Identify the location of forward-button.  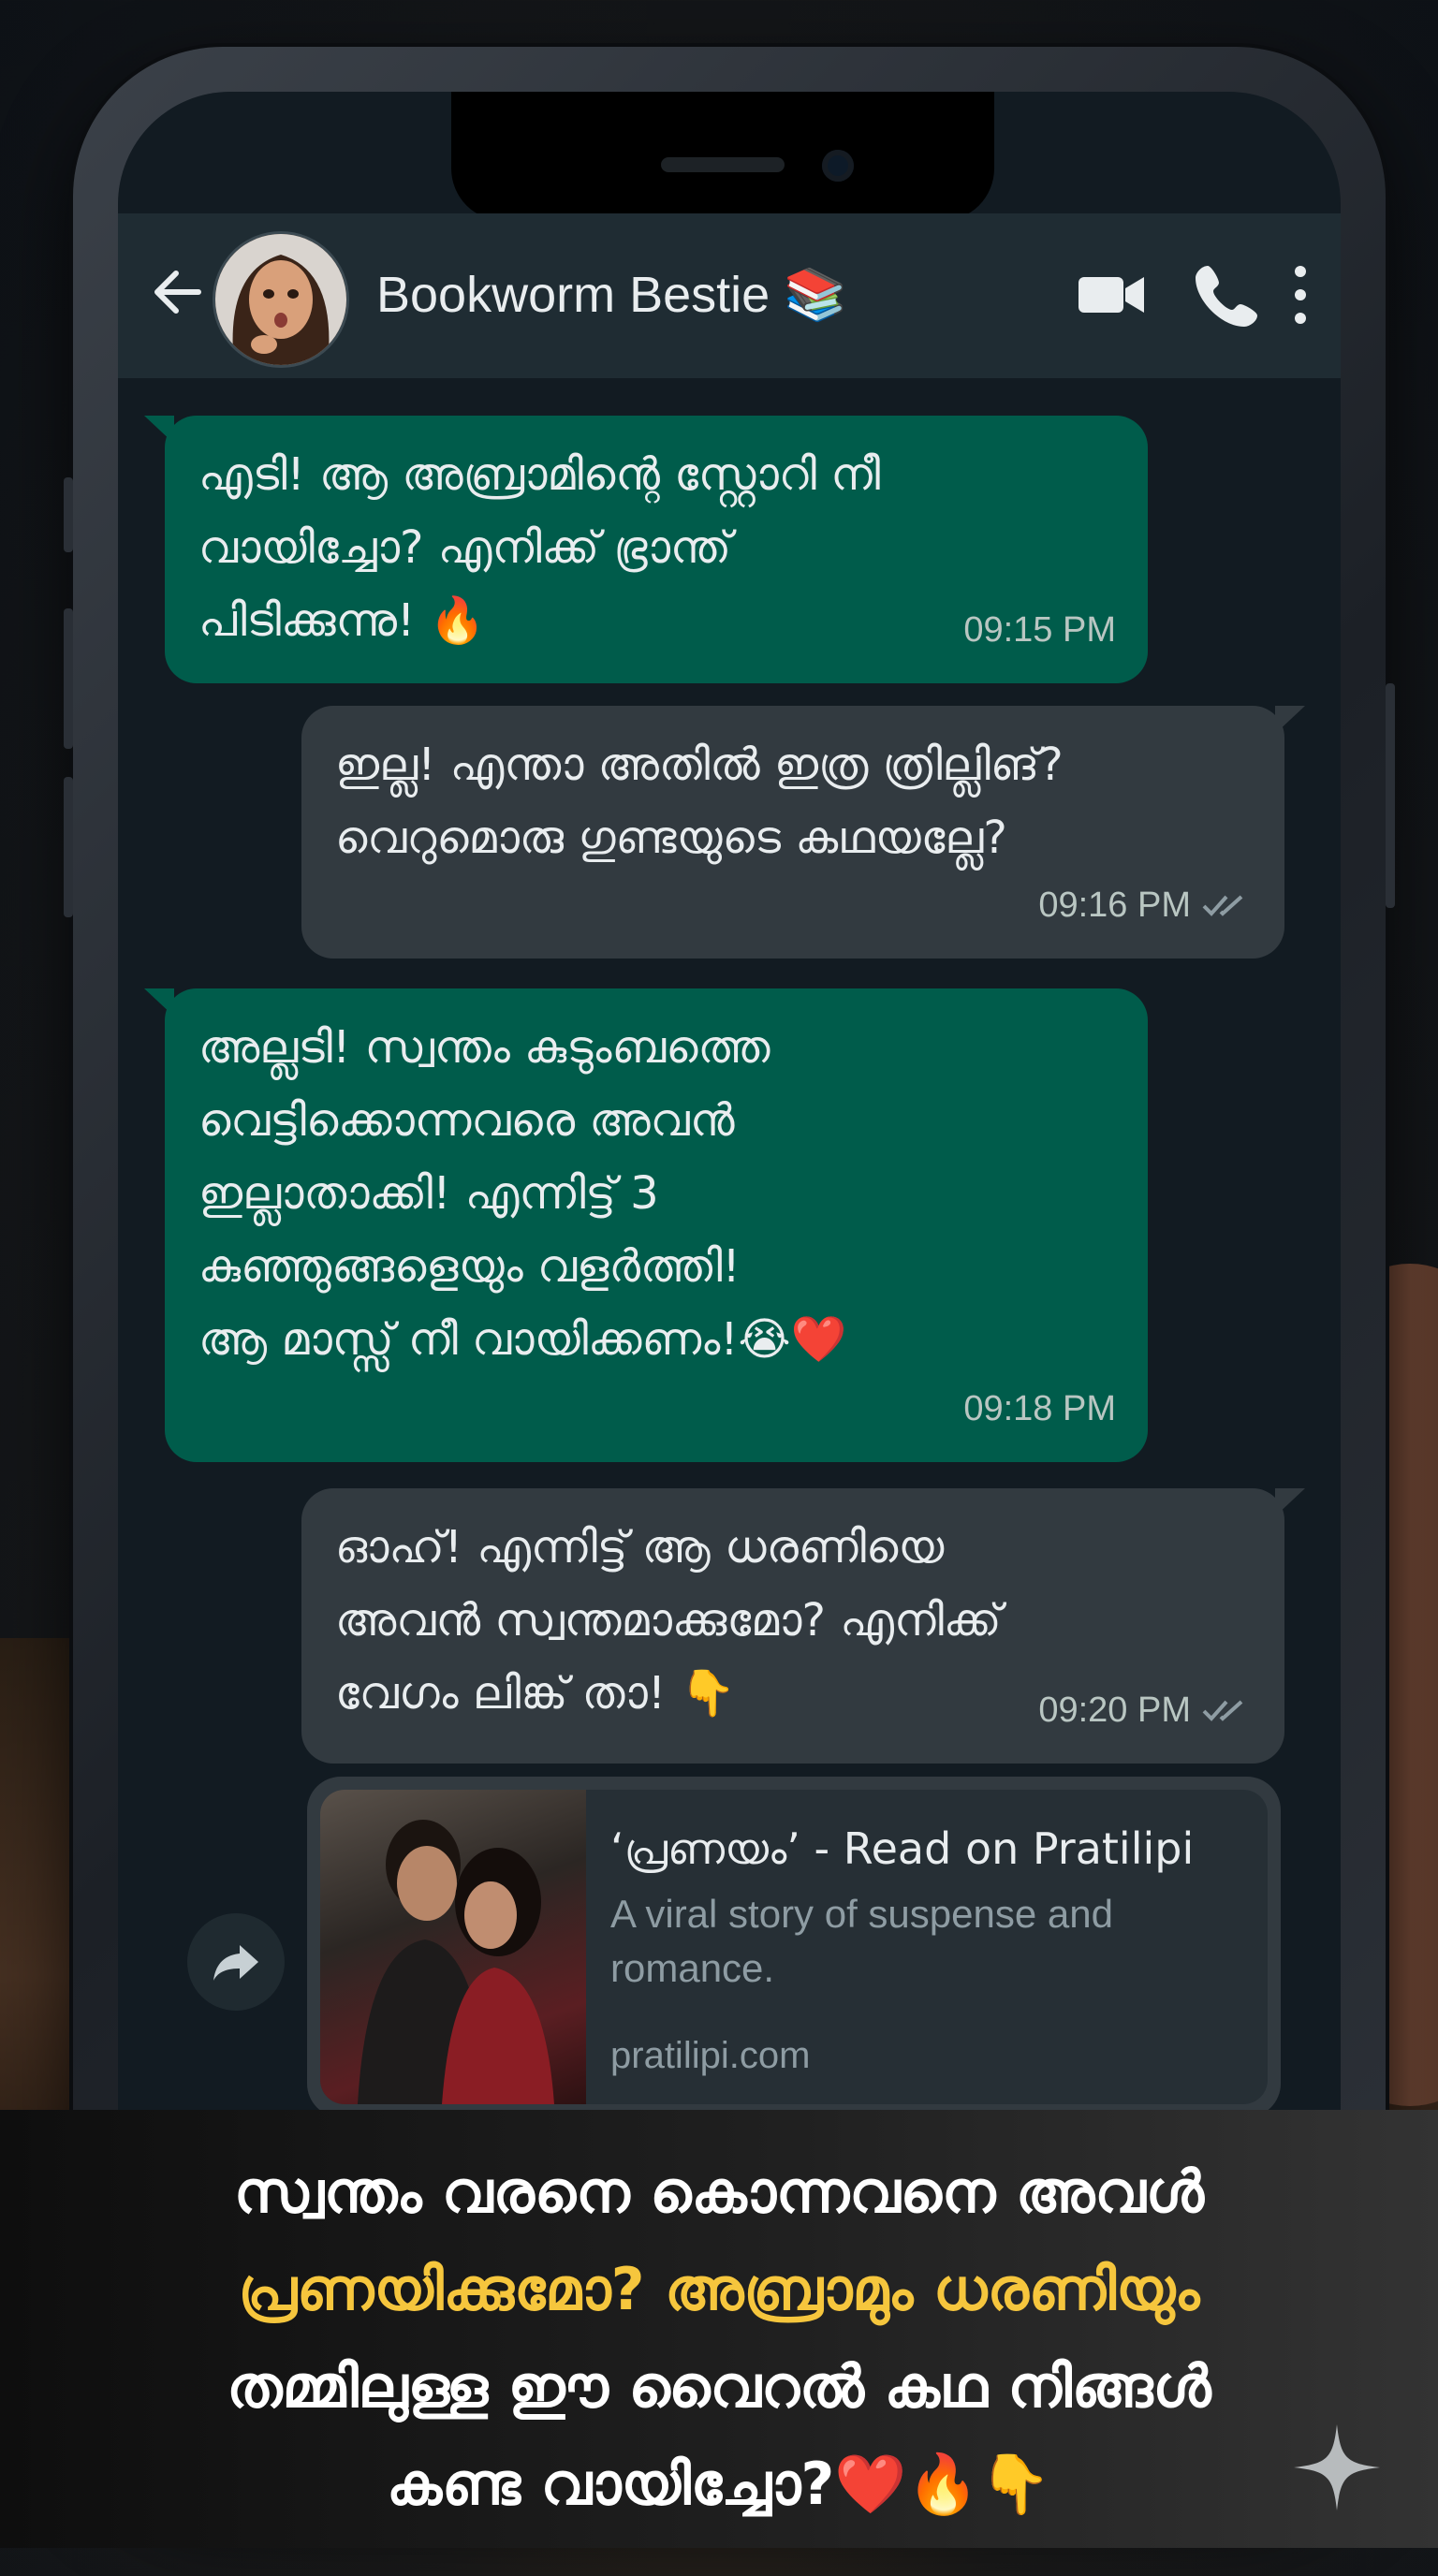
(236, 1962).